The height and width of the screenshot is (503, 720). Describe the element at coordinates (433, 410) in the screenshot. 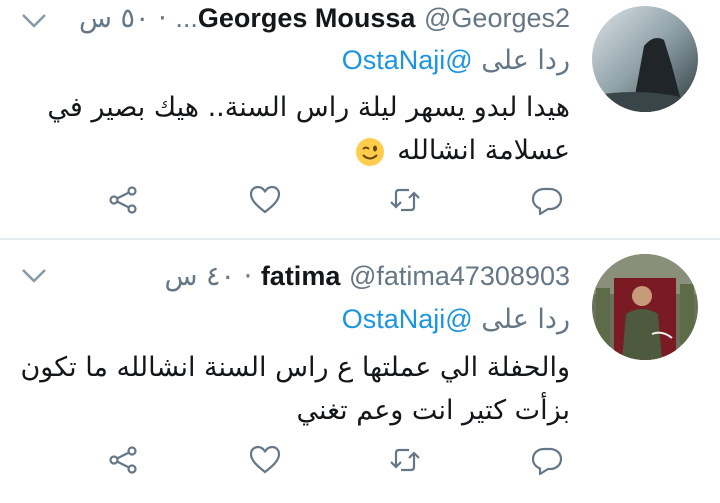

I see `tweet-text-line-2: بزأت كتير انت وعم تغني` at that location.